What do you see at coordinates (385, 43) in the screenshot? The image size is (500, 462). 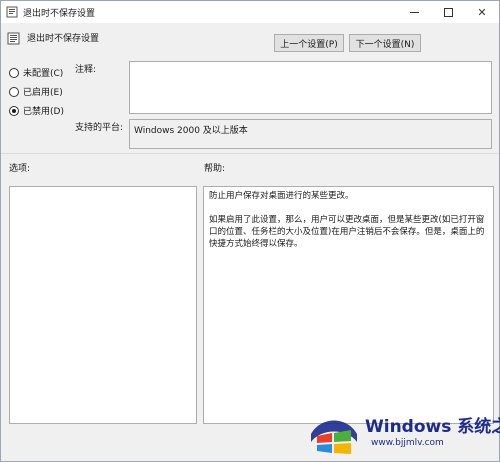 I see `next-setting-button: 下一个设置(N)` at bounding box center [385, 43].